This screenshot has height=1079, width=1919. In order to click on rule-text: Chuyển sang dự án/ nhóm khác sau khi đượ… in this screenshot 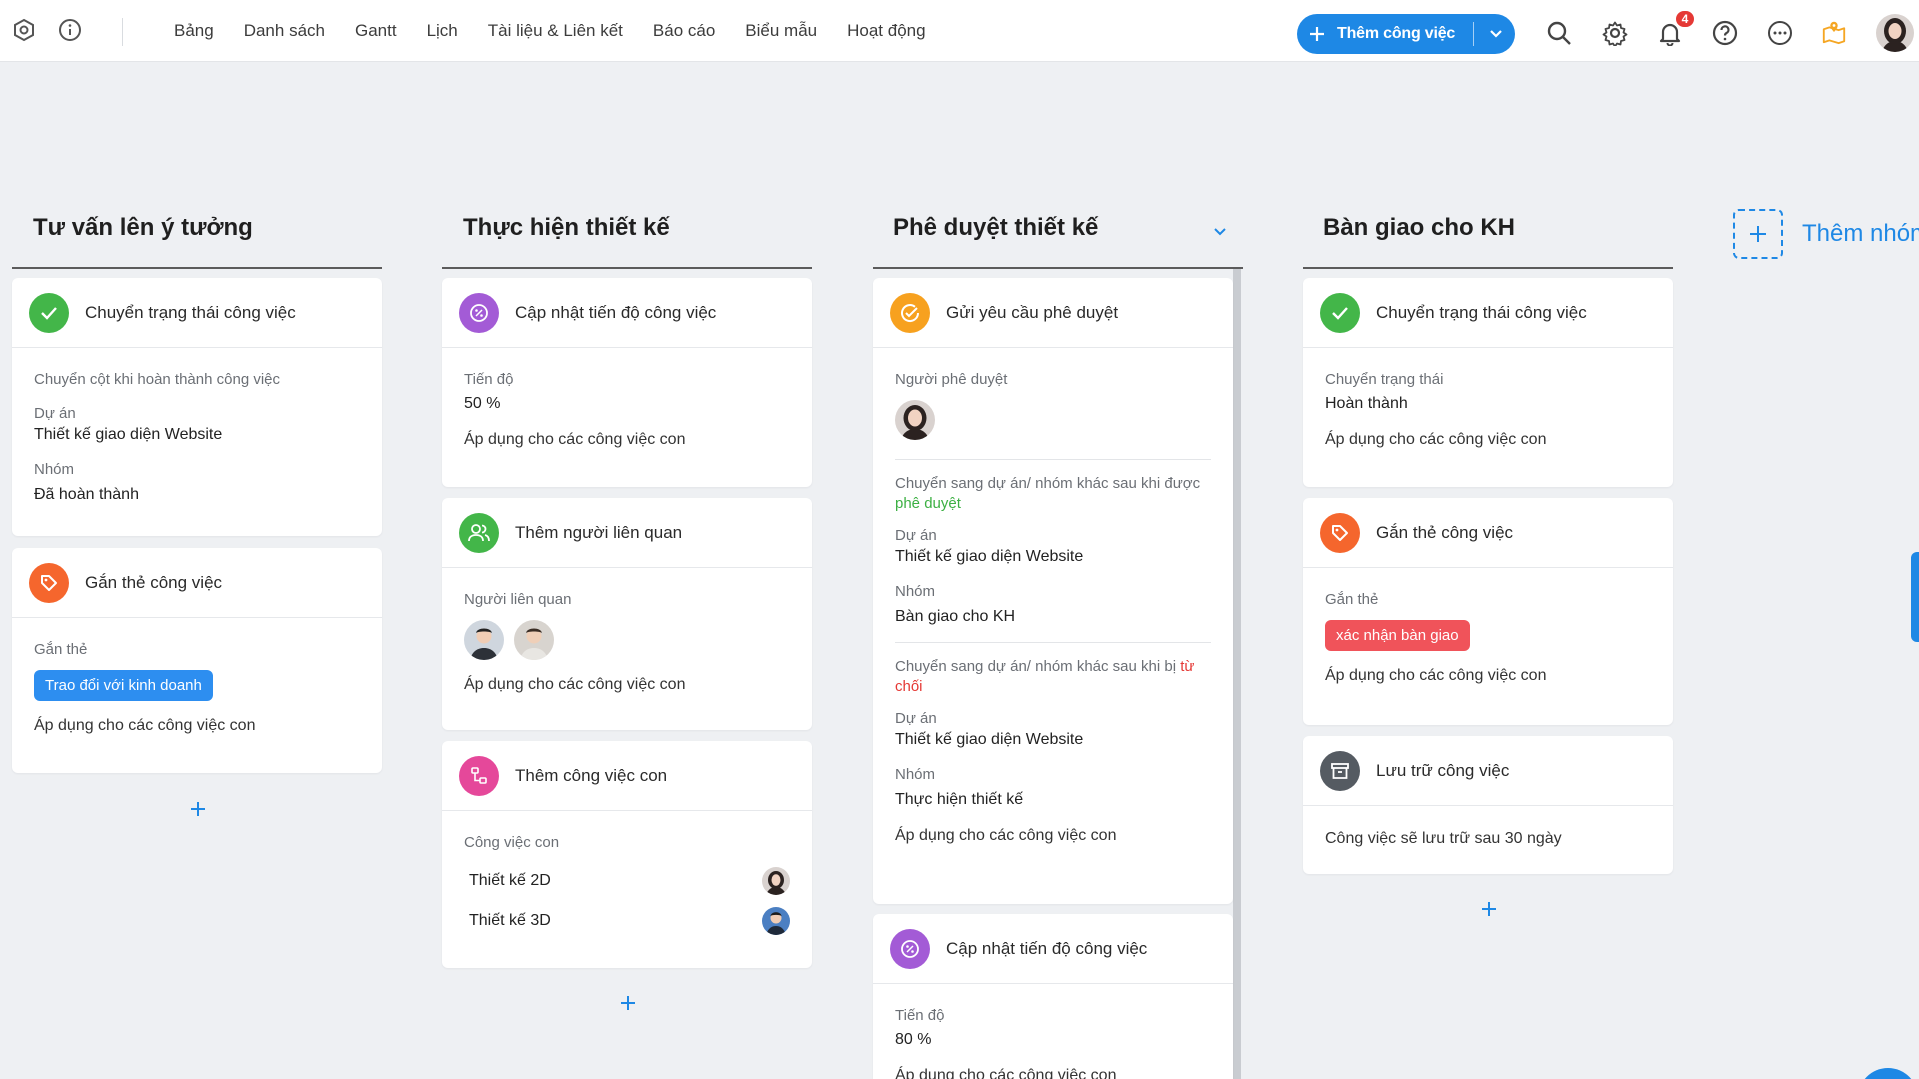, I will do `click(1048, 493)`.